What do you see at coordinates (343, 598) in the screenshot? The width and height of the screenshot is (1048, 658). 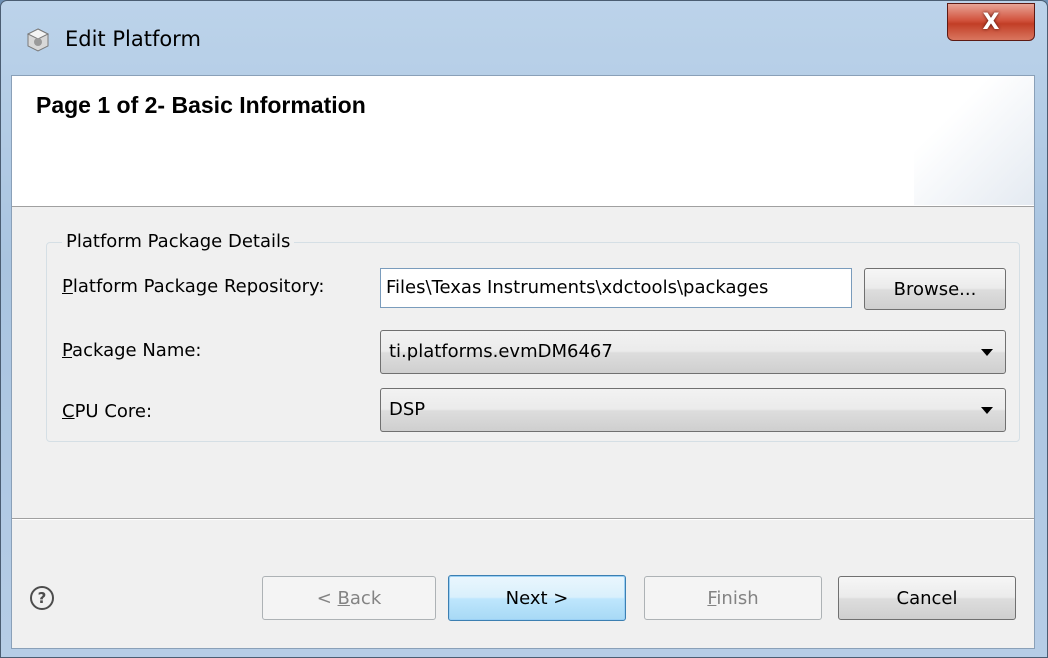 I see `back-mnemonic: B` at bounding box center [343, 598].